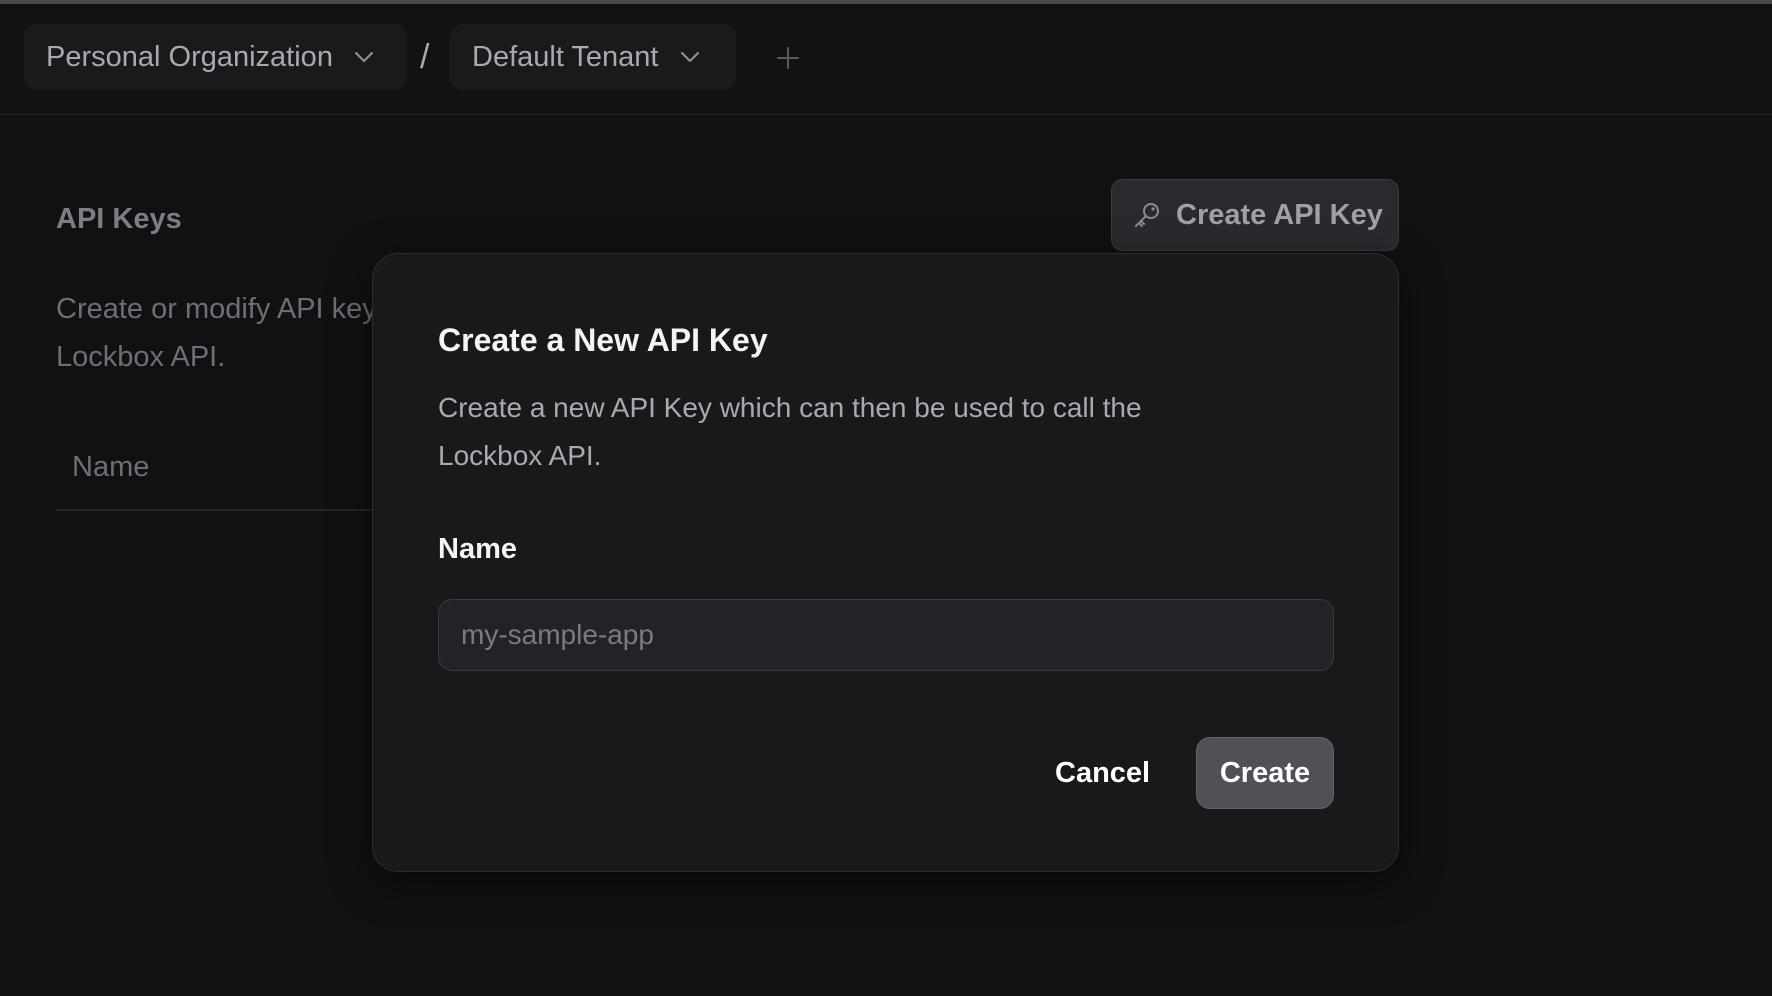 The width and height of the screenshot is (1772, 996). What do you see at coordinates (1265, 773) in the screenshot?
I see `create-button: Create` at bounding box center [1265, 773].